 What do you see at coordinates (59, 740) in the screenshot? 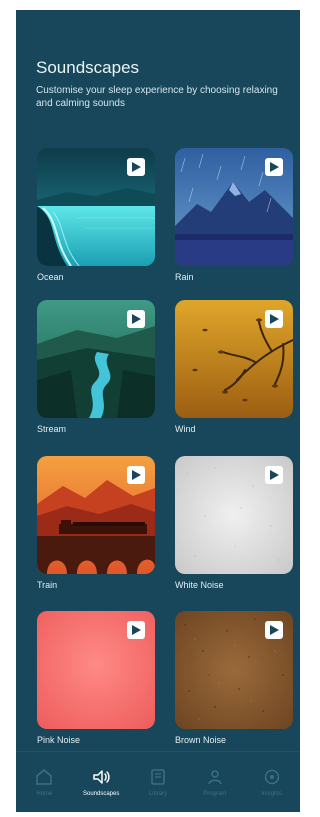
I see `sound-label: Pink Noise` at bounding box center [59, 740].